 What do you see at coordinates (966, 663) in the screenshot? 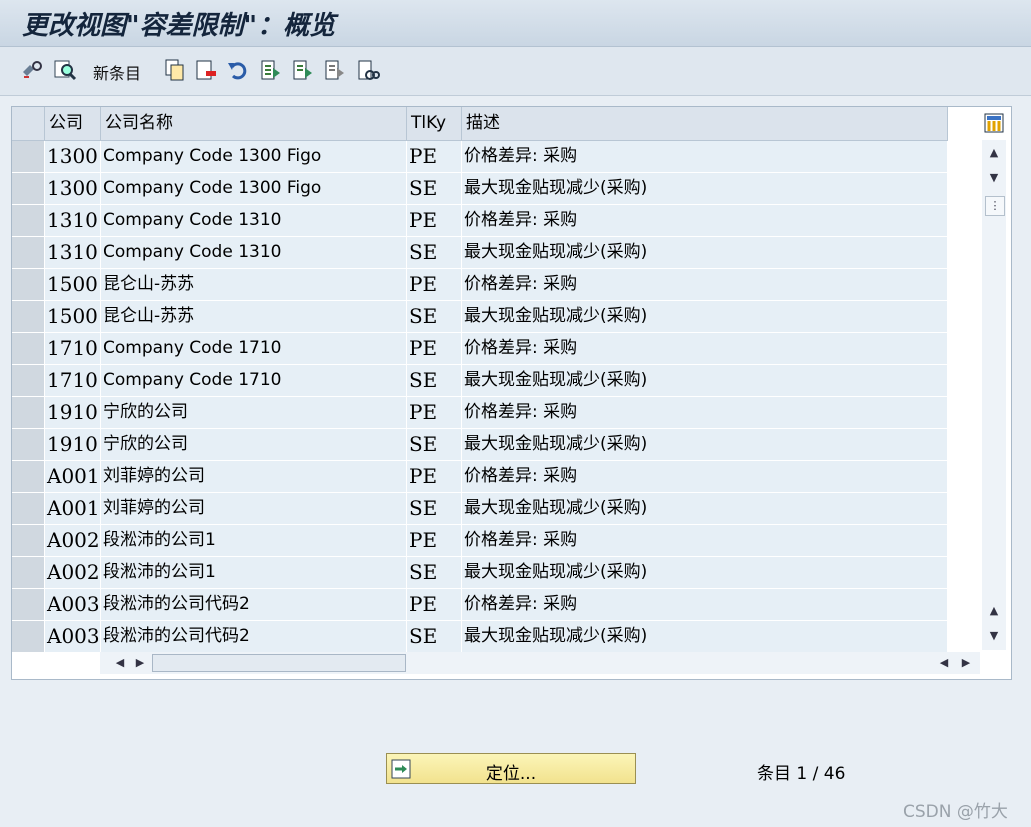
I see `scroll-right-end-icon: ▶` at bounding box center [966, 663].